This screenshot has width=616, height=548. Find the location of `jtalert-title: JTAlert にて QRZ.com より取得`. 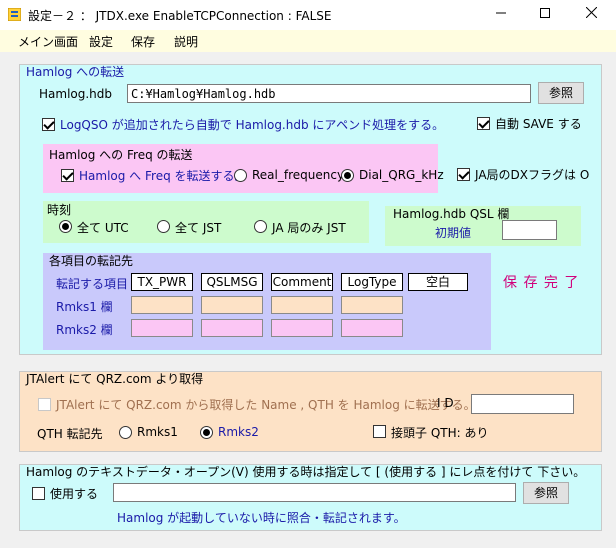

jtalert-title: JTAlert にて QRZ.com より取得 is located at coordinates (115, 379).